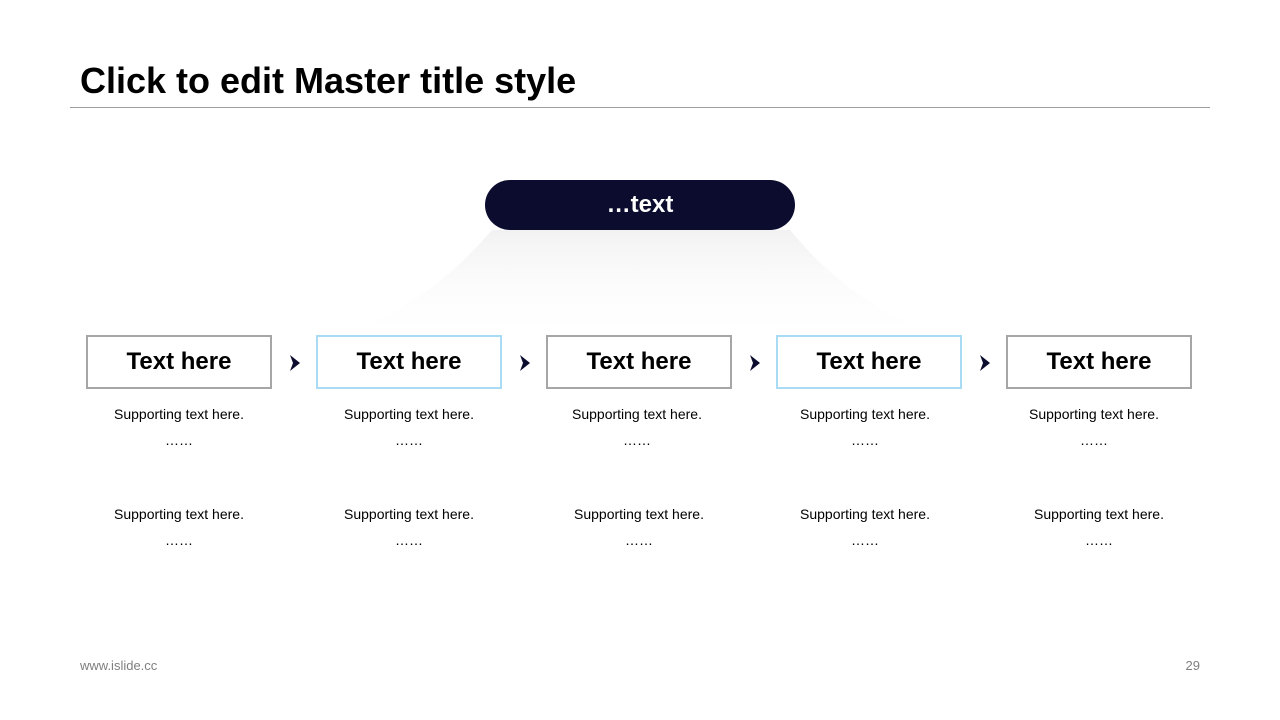 The width and height of the screenshot is (1280, 720). I want to click on step-box-5: Text here, so click(1099, 362).